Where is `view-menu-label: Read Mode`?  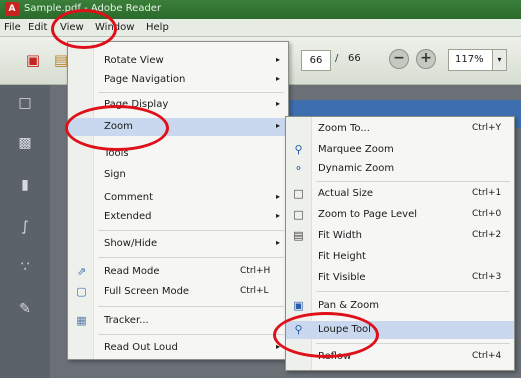
view-menu-label: Read Mode is located at coordinates (132, 271).